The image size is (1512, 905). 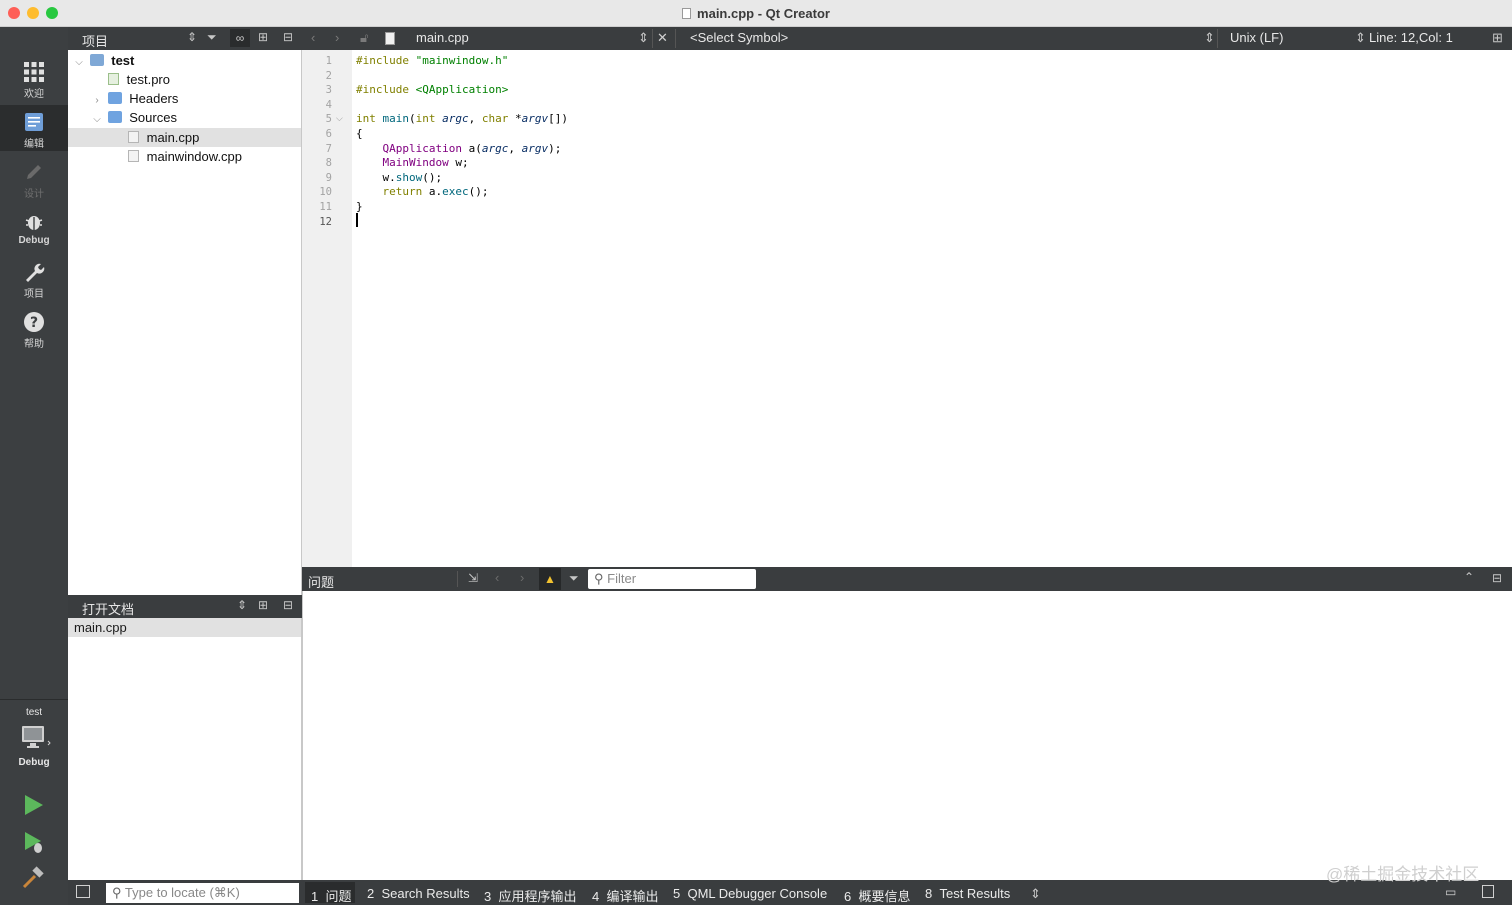 What do you see at coordinates (34, 172) in the screenshot?
I see `pencil-icon` at bounding box center [34, 172].